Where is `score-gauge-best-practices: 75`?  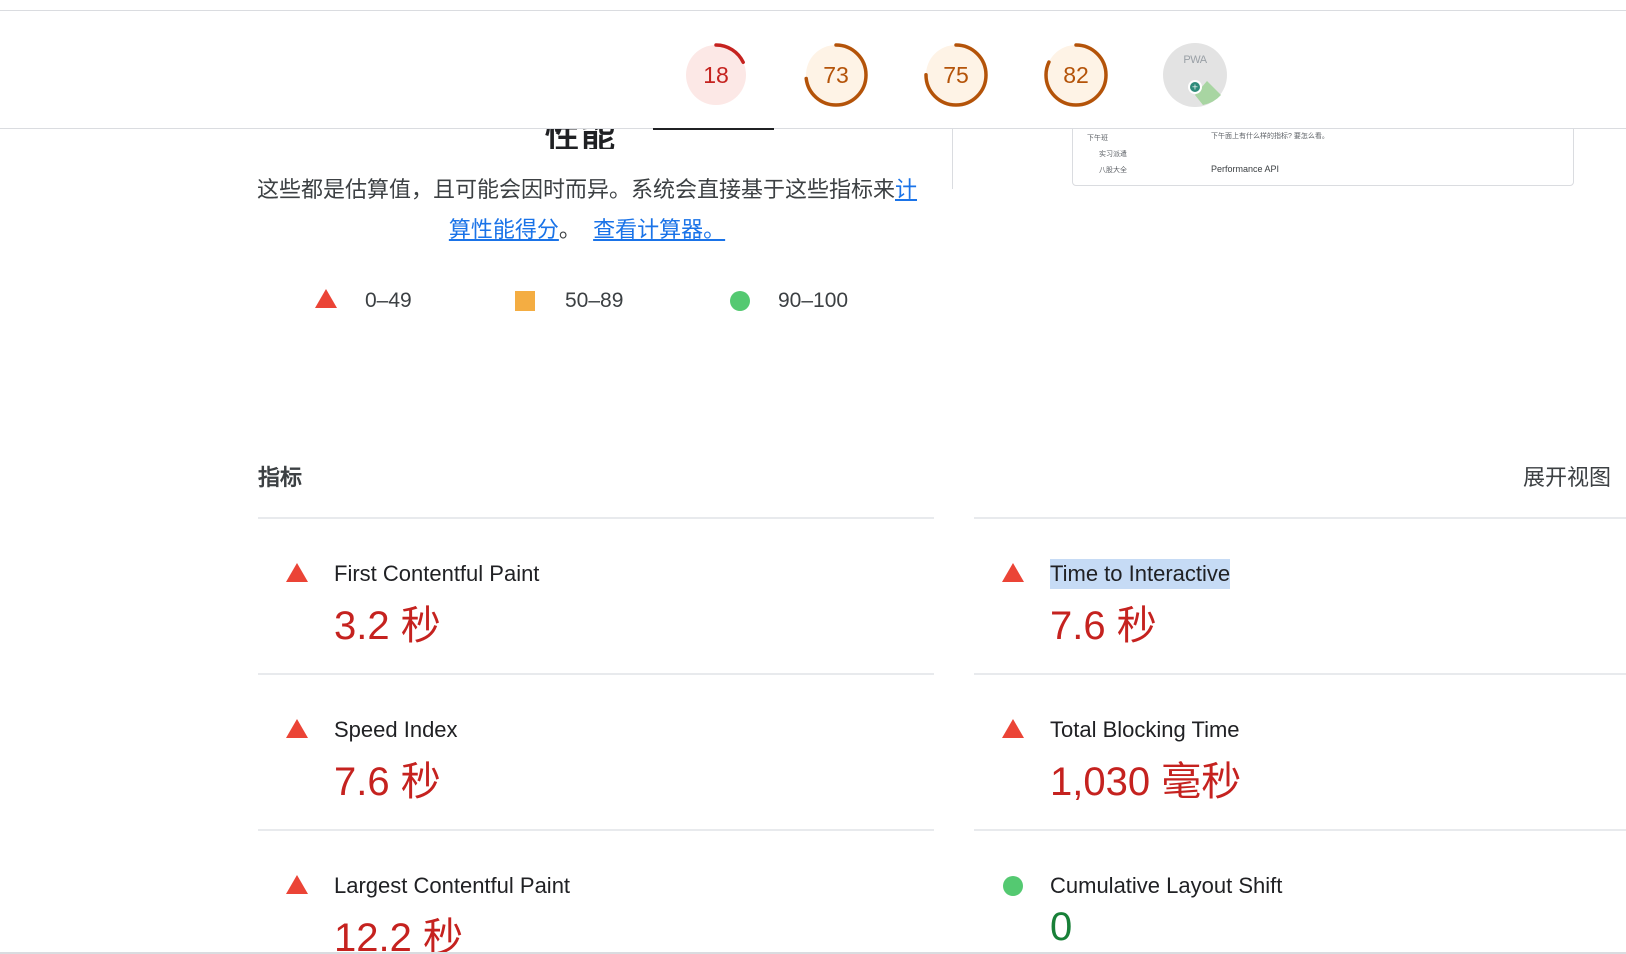 score-gauge-best-practices: 75 is located at coordinates (956, 75).